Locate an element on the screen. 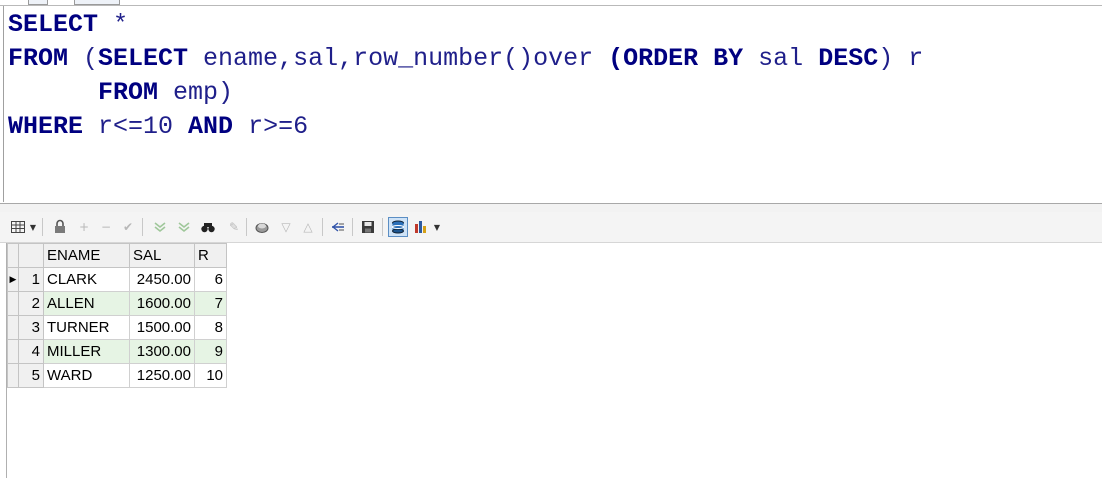 The image size is (1102, 478). sql-line-4: WHERE r<=10 AND r>=6 is located at coordinates (158, 127).